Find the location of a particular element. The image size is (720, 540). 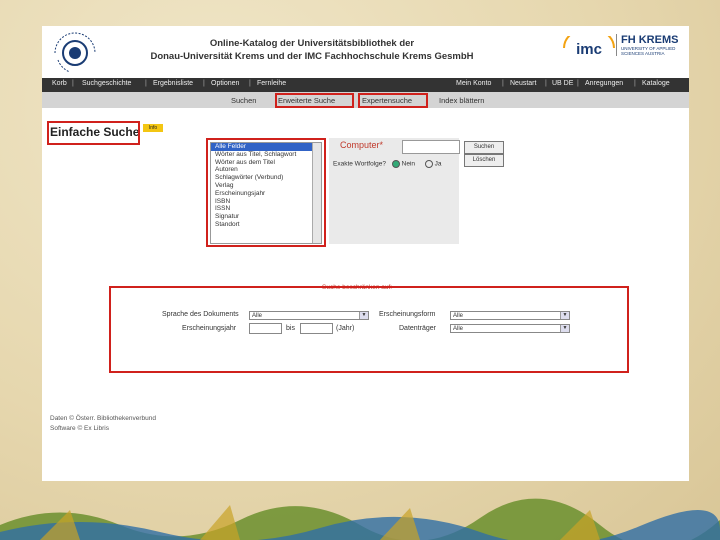

nav-kataloge: Kataloge is located at coordinates (656, 83).